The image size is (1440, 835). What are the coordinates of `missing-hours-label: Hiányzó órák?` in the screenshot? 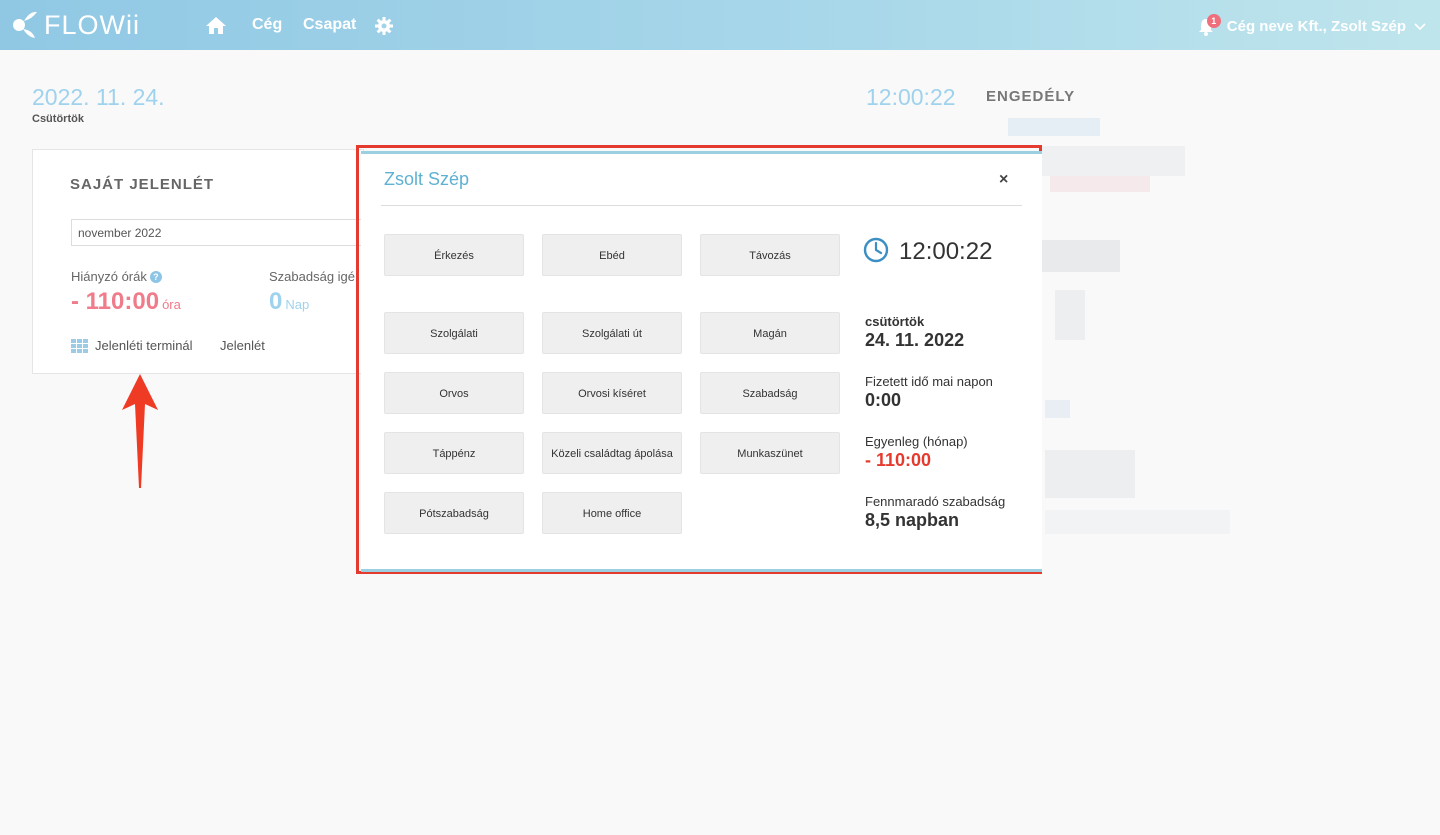 It's located at (116, 276).